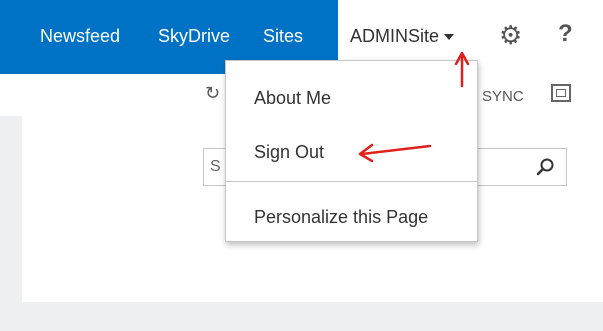  Describe the element at coordinates (194, 36) in the screenshot. I see `nav-skydrive-link: SkyDrive` at that location.